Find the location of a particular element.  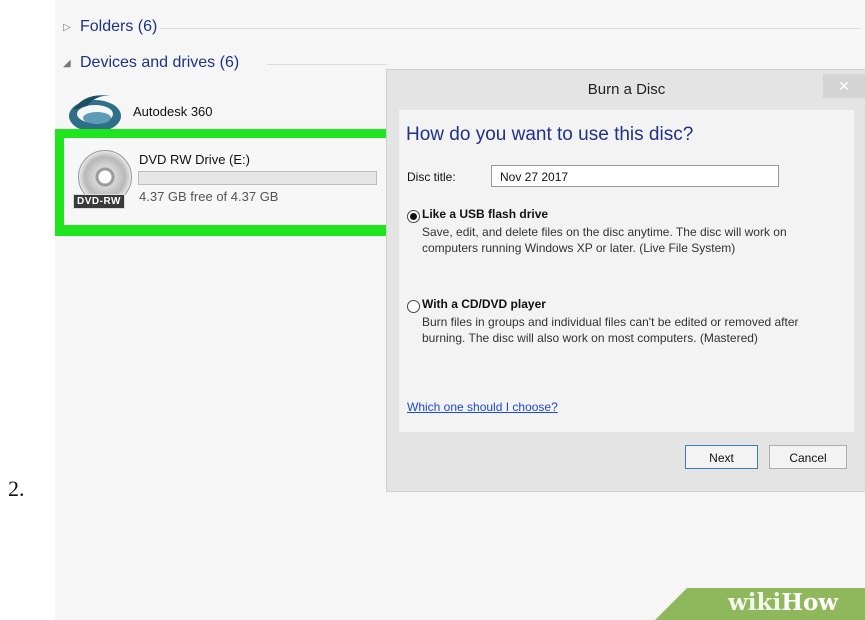

help-link: Which one should I choose? is located at coordinates (482, 407).